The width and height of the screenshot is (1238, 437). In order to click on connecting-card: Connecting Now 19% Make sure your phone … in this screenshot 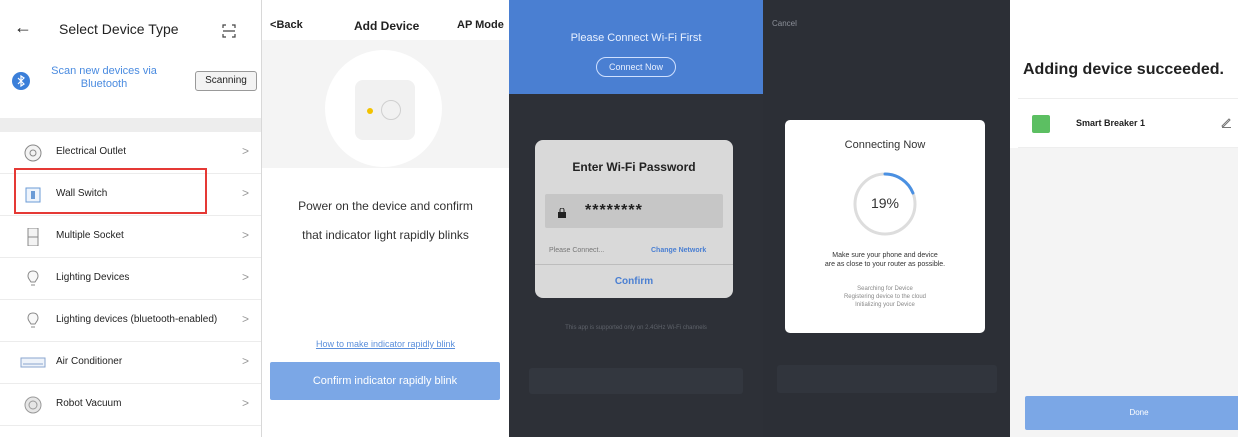, I will do `click(885, 226)`.